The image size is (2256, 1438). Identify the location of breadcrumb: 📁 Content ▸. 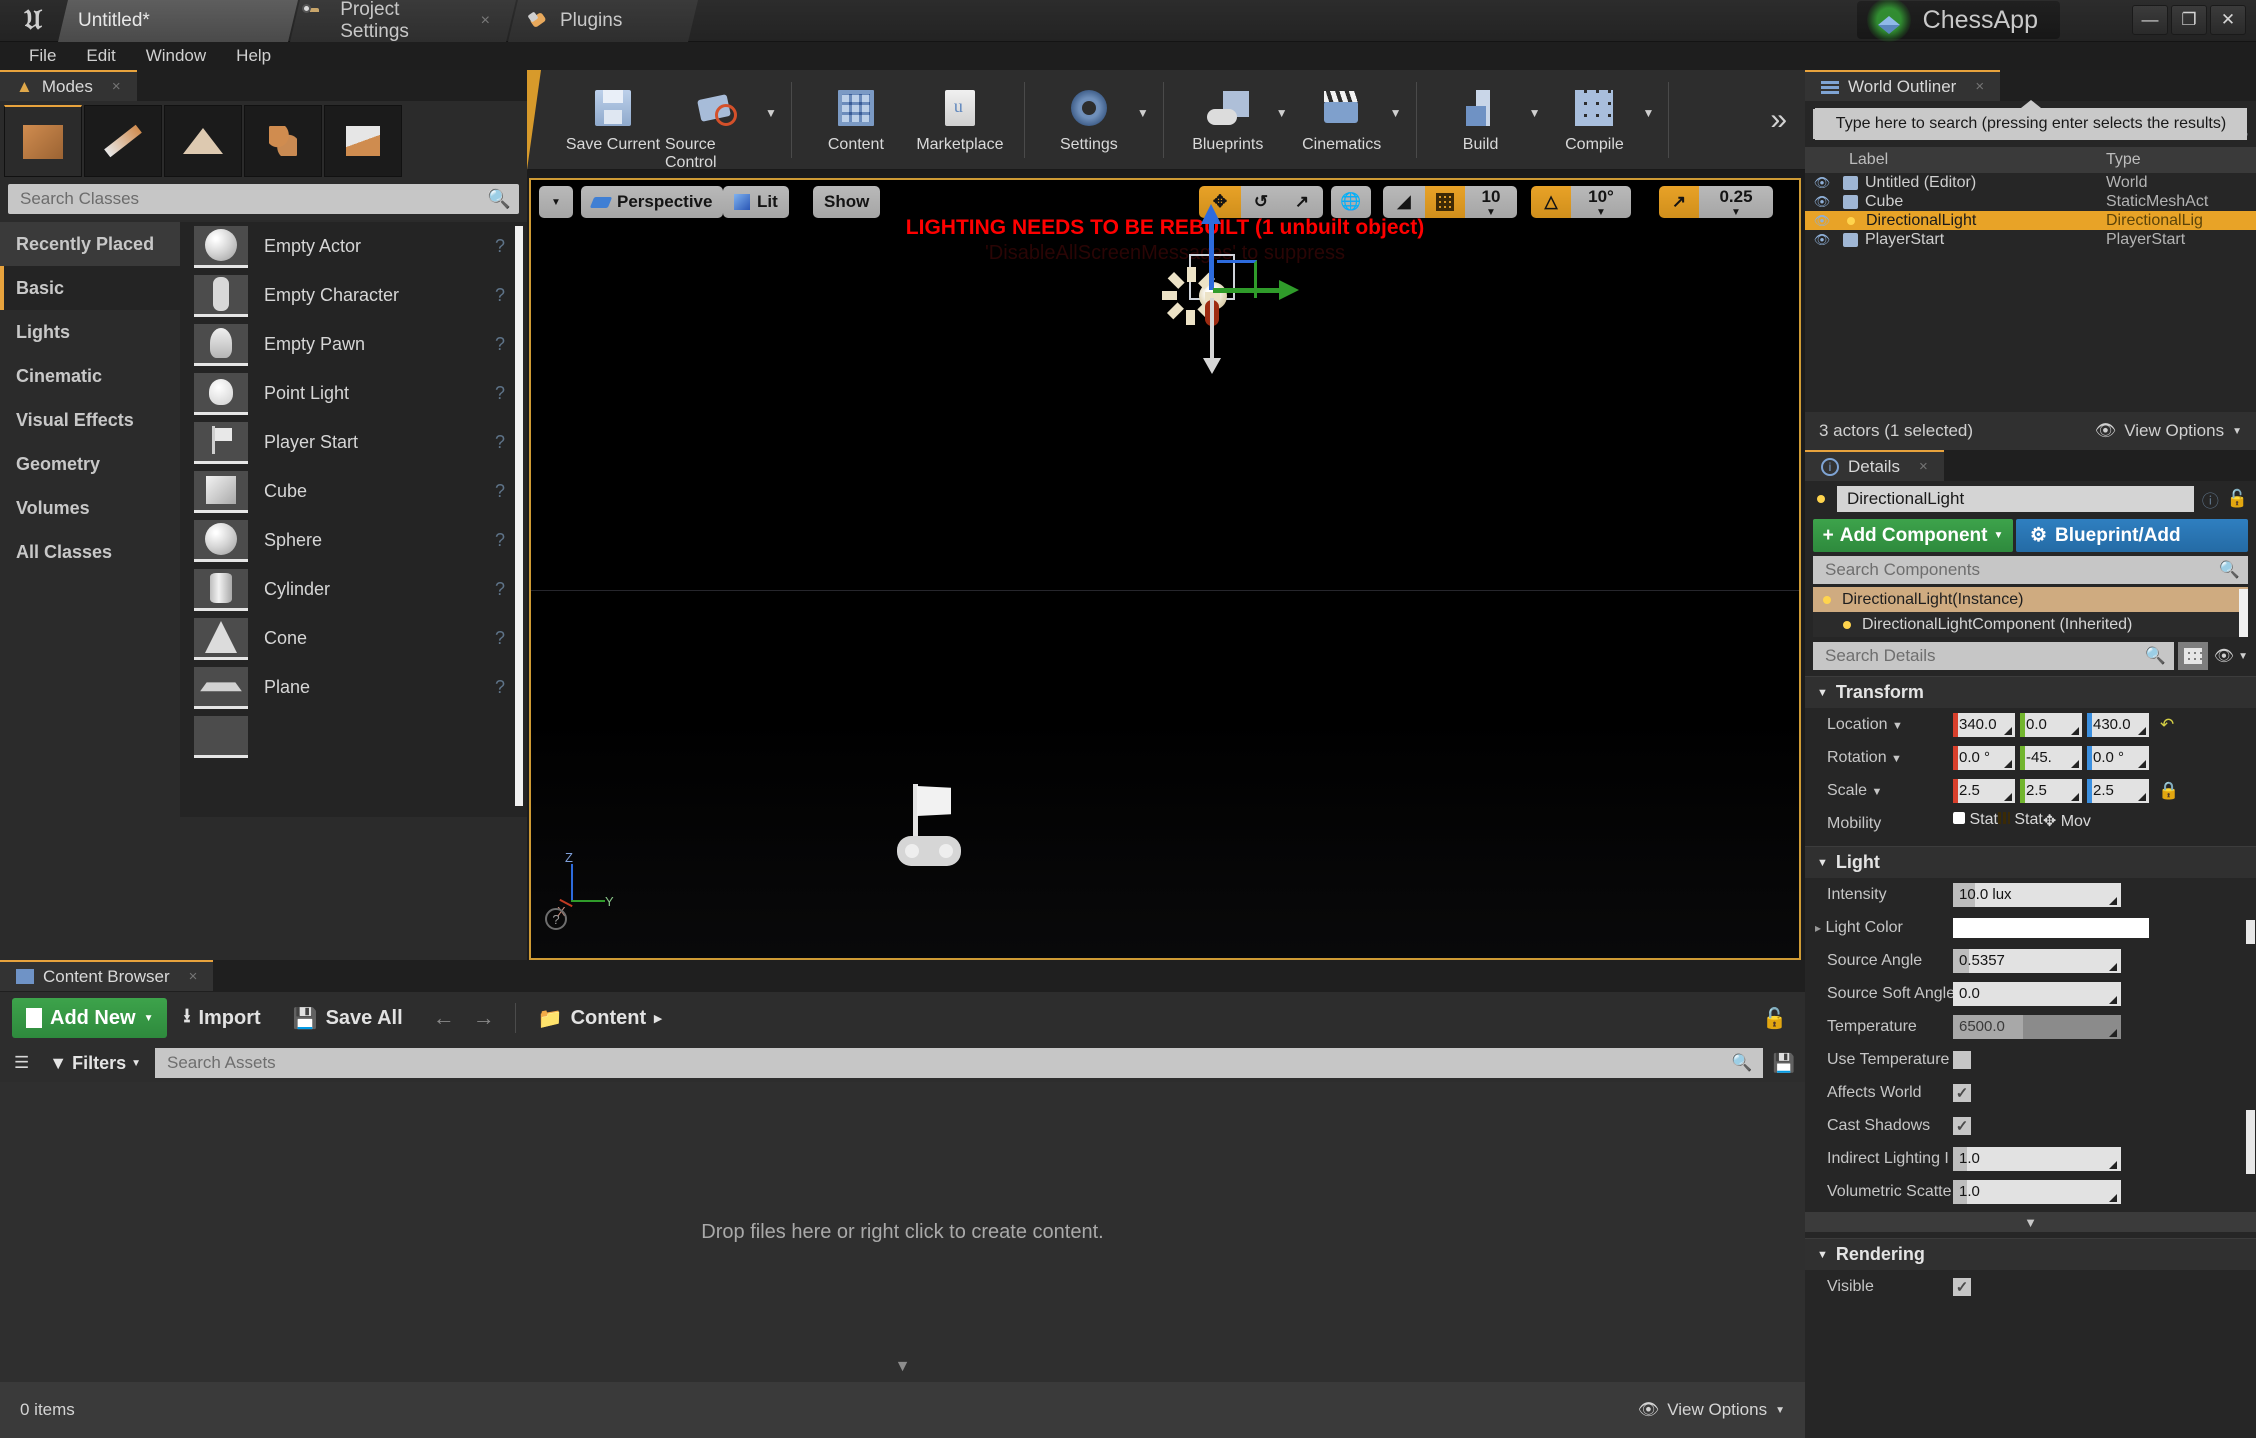
(600, 1018).